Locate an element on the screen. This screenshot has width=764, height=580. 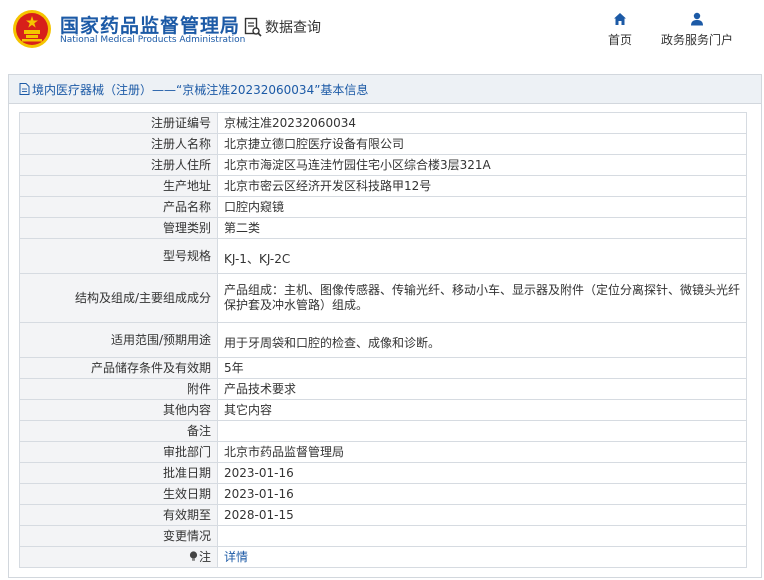
table-row: 生产地址 北京市密云区经济开发区科技路甲12号 is located at coordinates (383, 186).